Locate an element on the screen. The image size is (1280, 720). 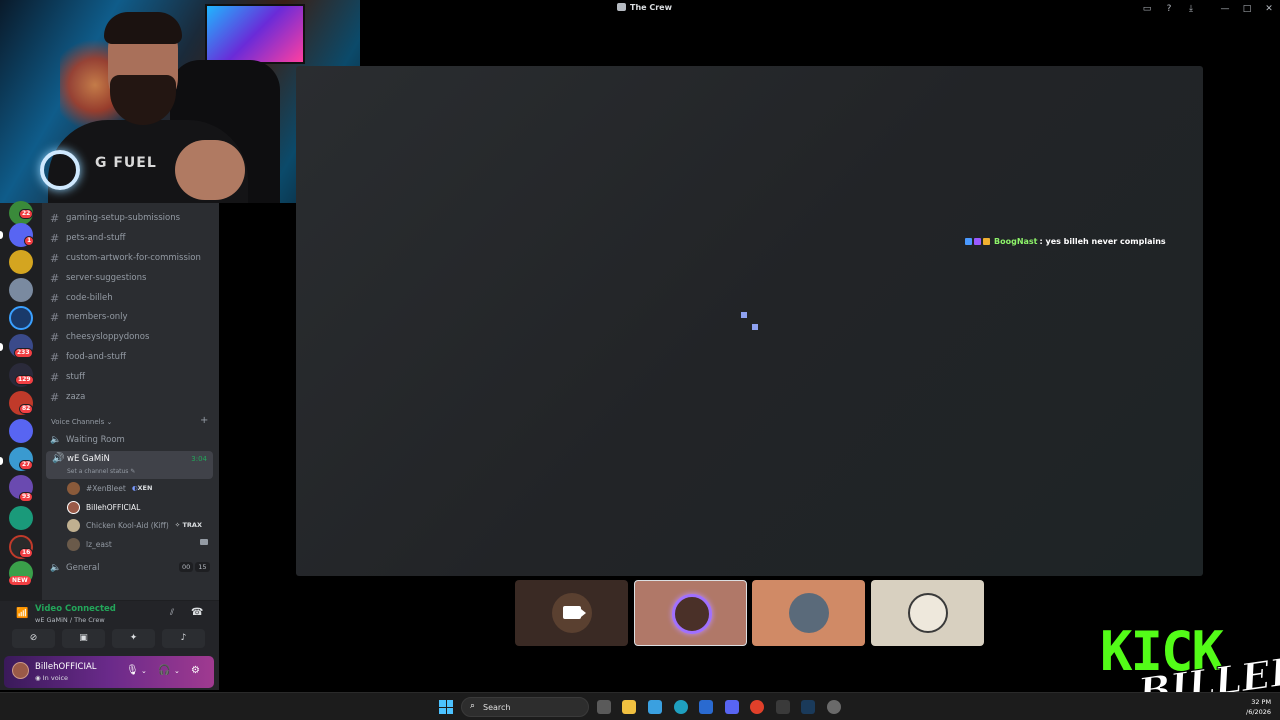
signal-icon: 📶 is located at coordinates (22, 613).